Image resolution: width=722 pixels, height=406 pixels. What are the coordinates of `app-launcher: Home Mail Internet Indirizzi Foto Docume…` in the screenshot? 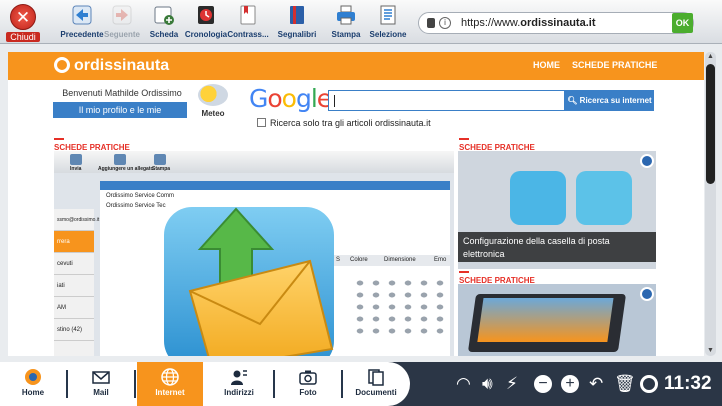 It's located at (205, 384).